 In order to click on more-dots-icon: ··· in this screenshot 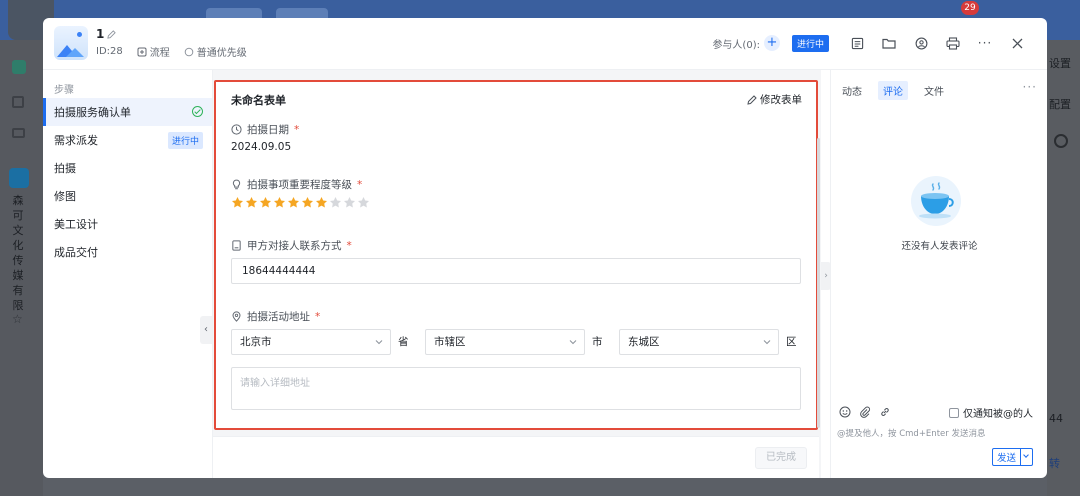, I will do `click(985, 43)`.